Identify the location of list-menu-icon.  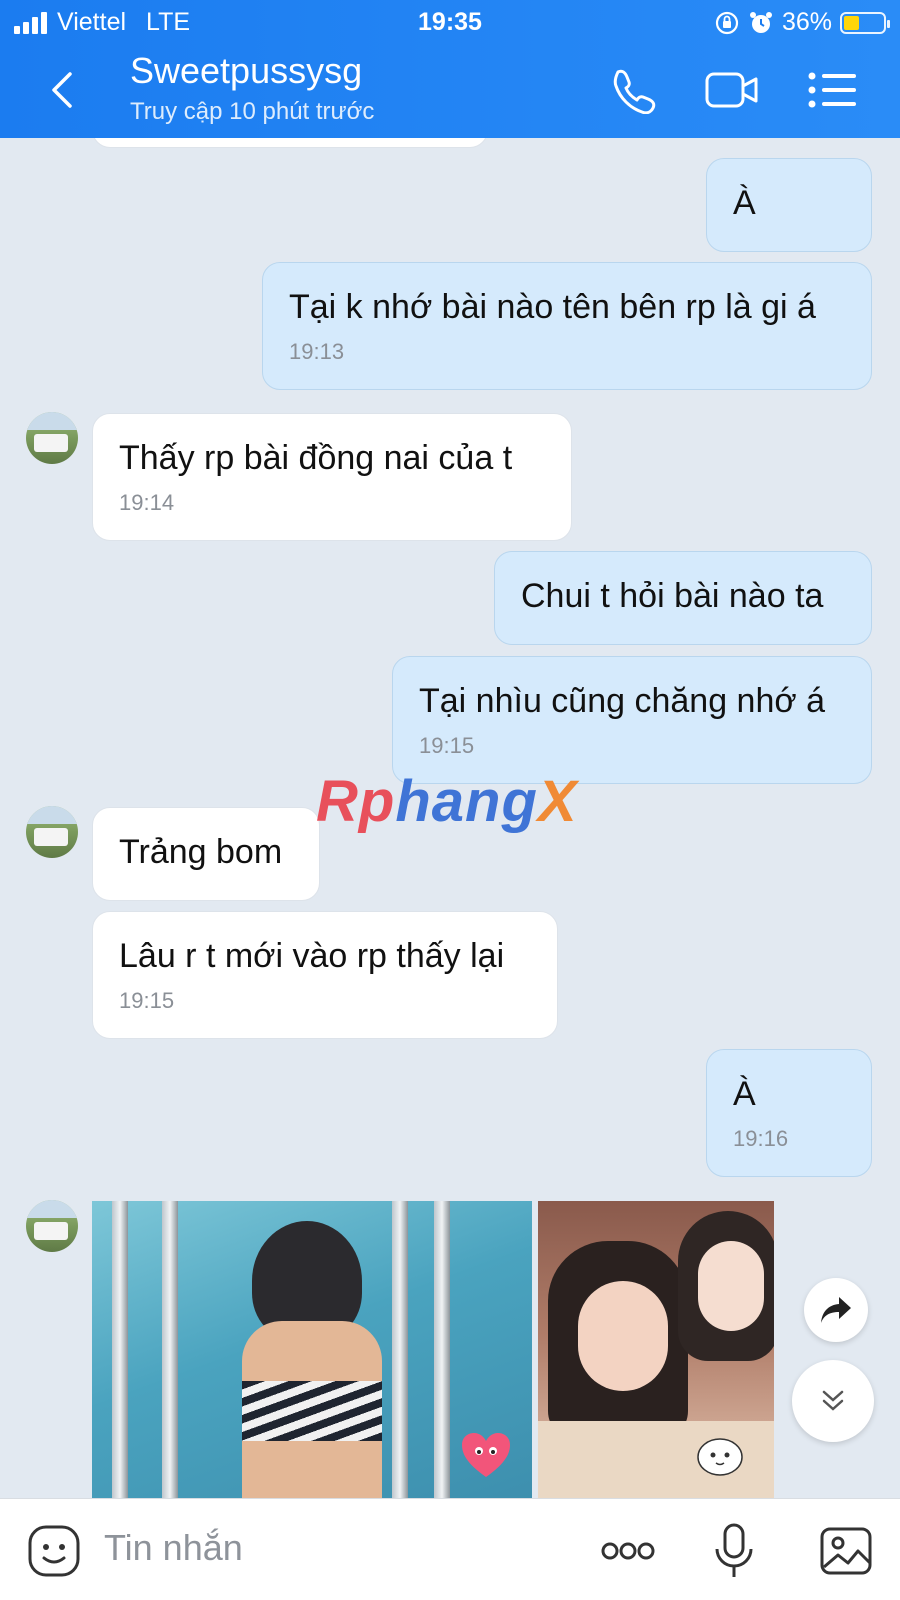
(834, 90).